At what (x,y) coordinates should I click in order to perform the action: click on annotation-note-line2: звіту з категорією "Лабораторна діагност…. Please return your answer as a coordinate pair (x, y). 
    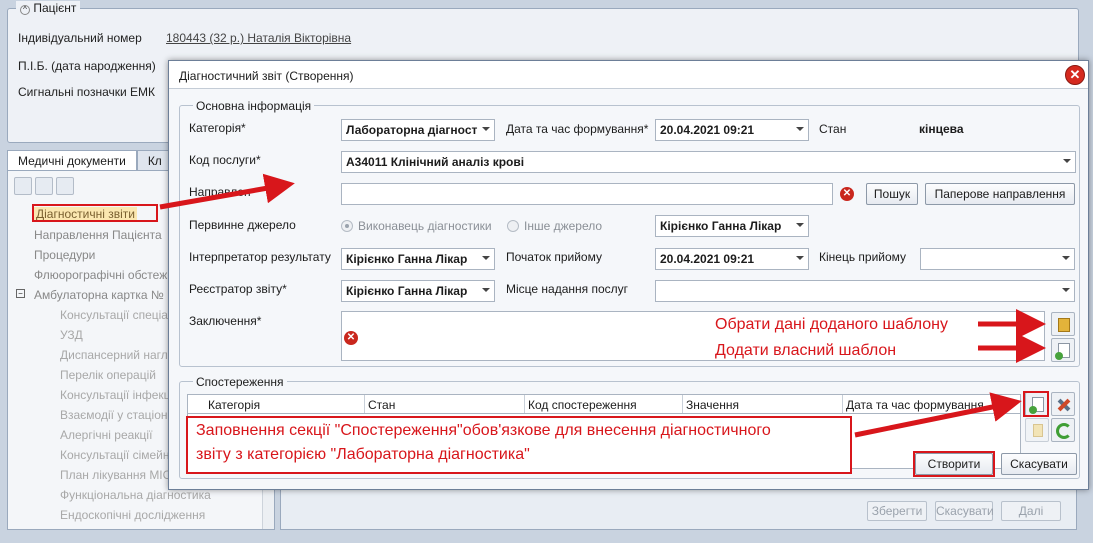
    Looking at the image, I should click on (363, 454).